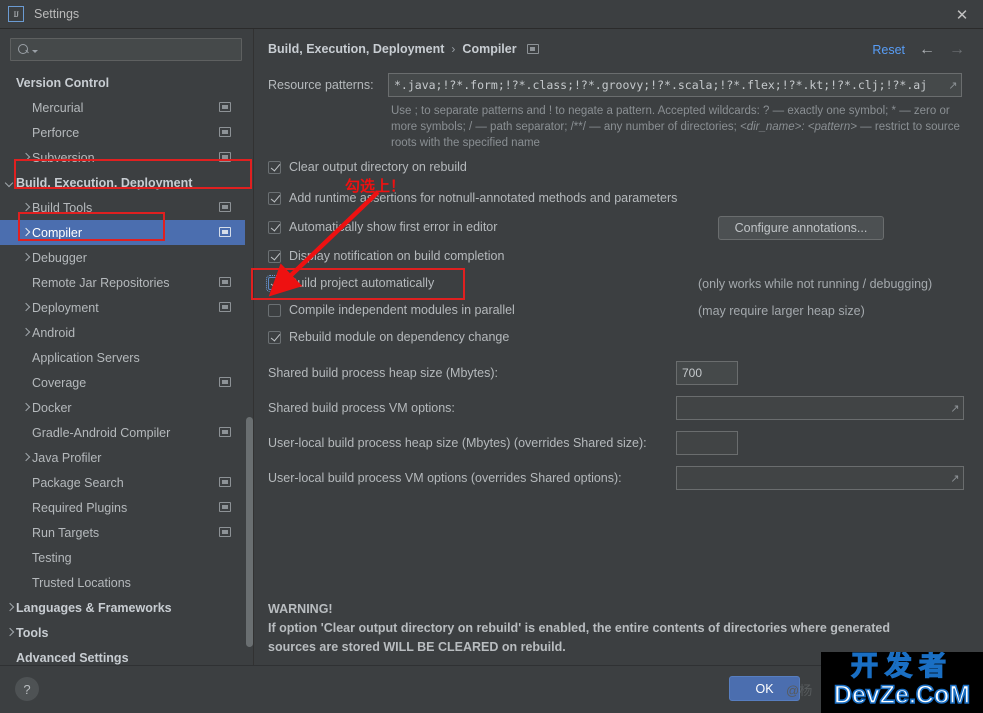 The image size is (983, 713). I want to click on sidebar-item-remote-jar-repositories: Remote Jar Repositories, so click(122, 282).